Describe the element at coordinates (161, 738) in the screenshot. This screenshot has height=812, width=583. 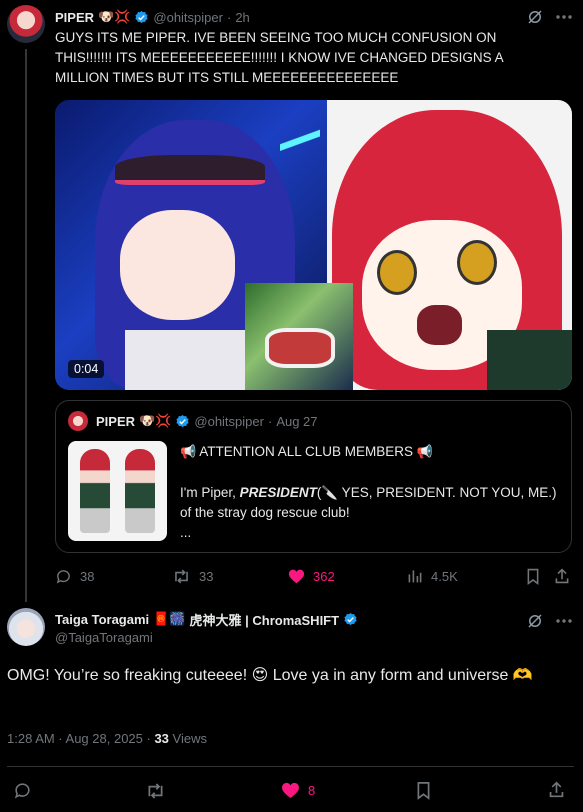
I see `reply-views-count: 33` at that location.